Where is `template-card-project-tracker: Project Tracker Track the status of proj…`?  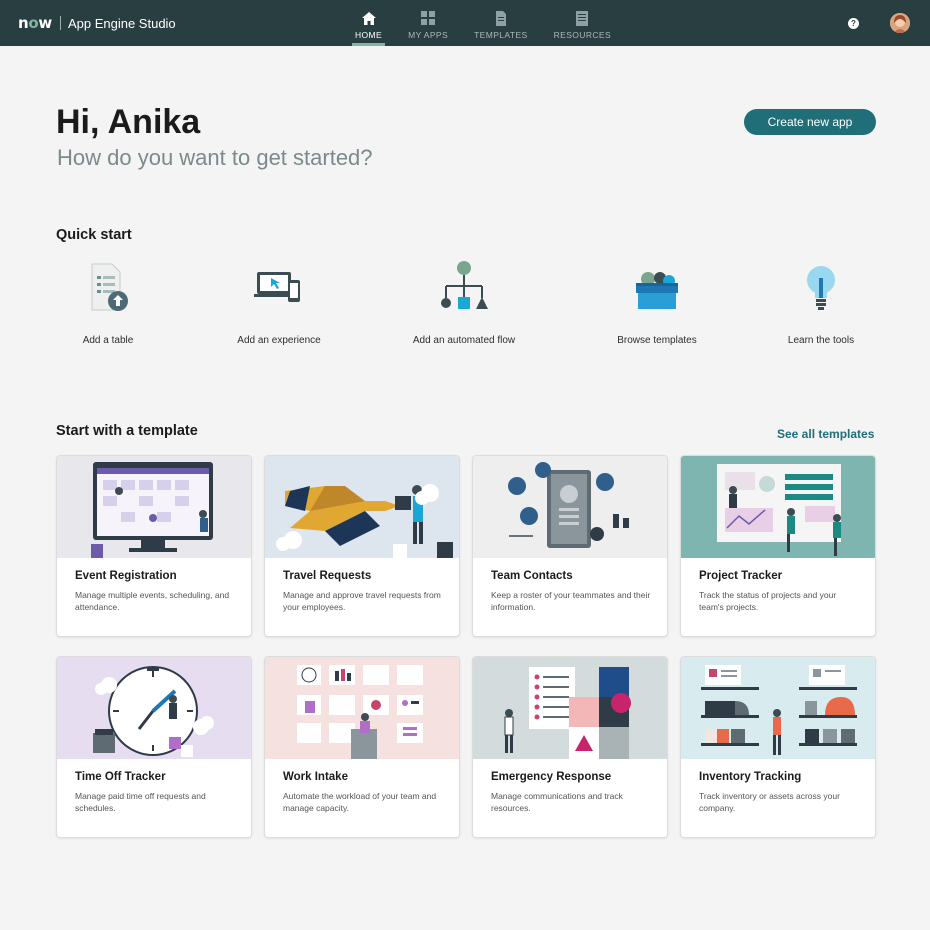
template-card-project-tracker: Project Tracker Track the status of proj… is located at coordinates (778, 546).